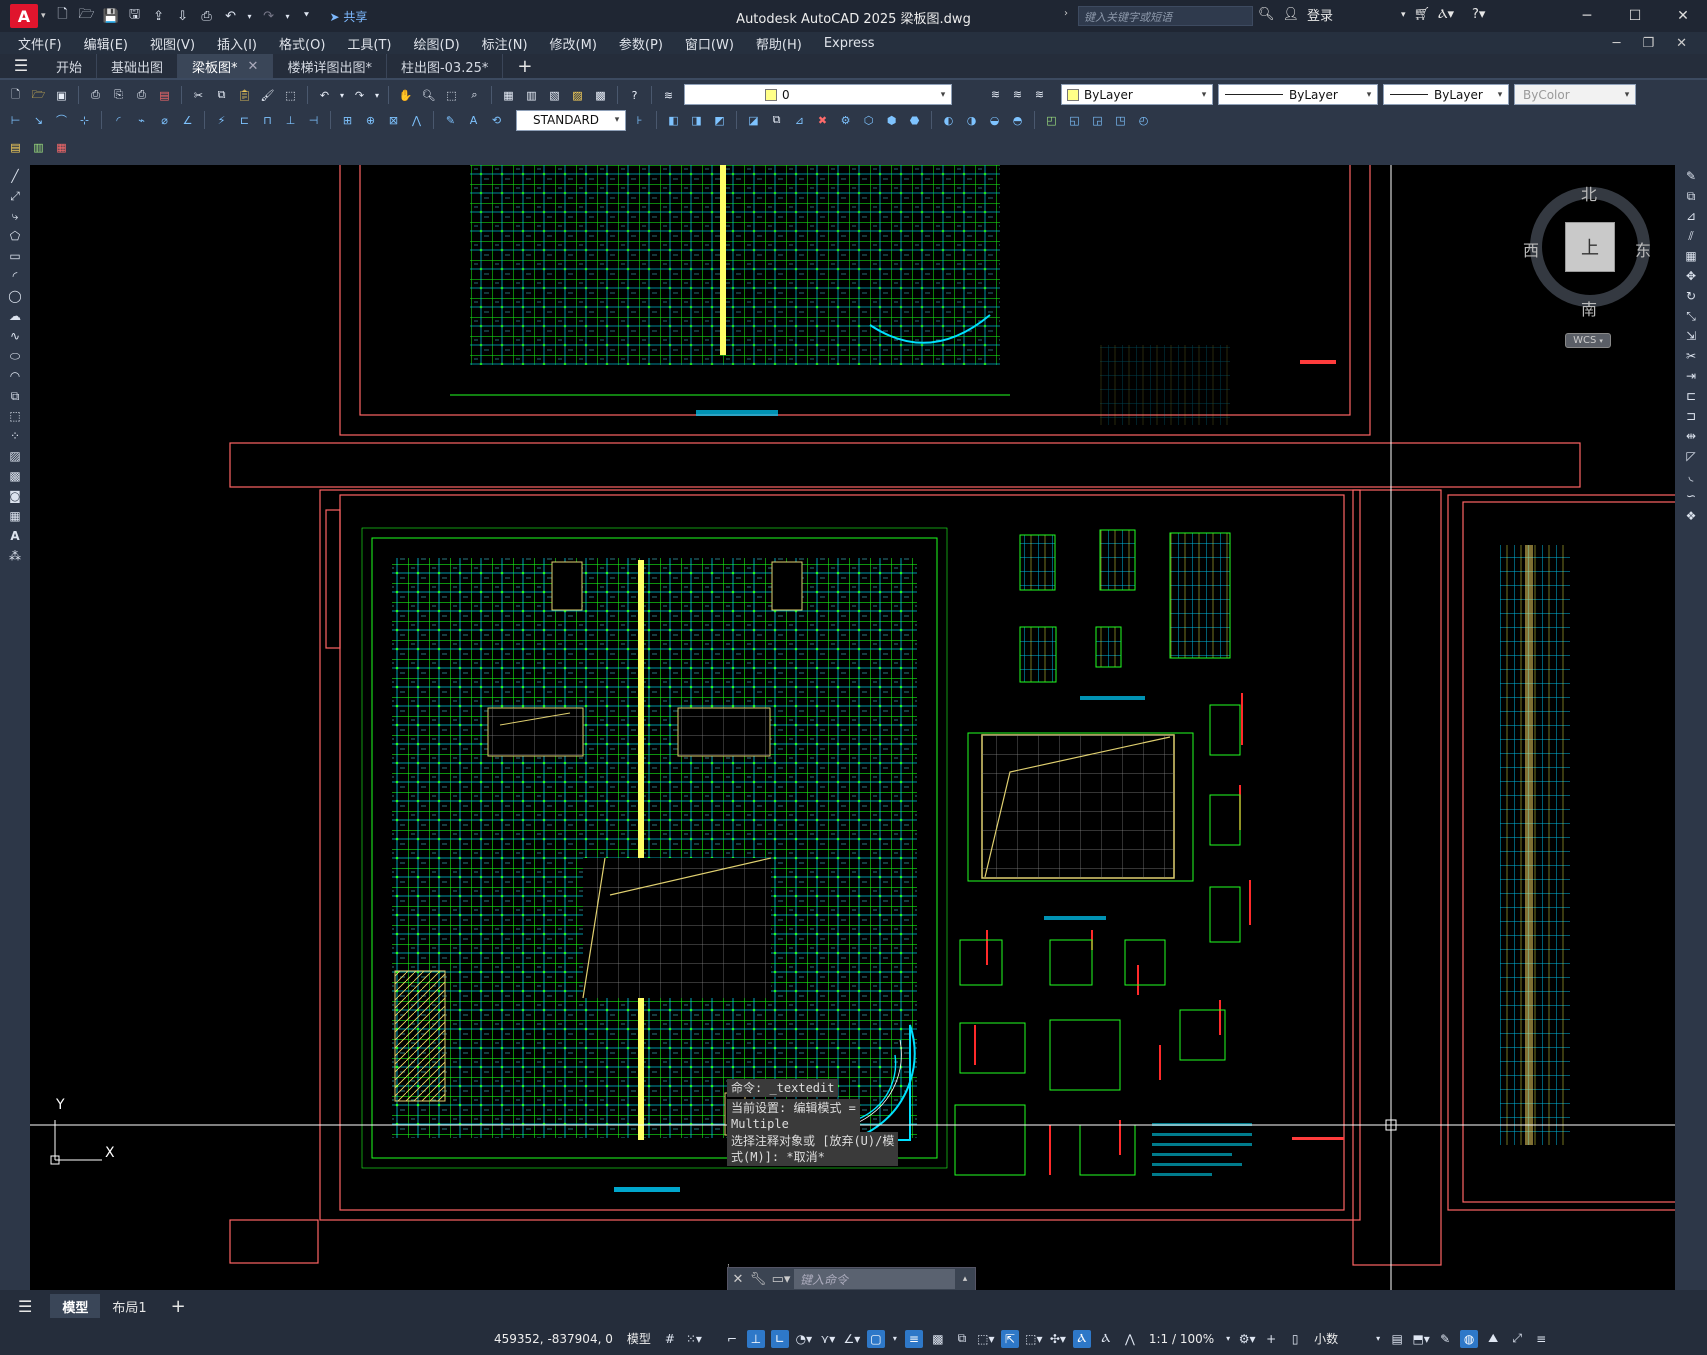 This screenshot has width=1707, height=1355. I want to click on 3d-osnap-icon: ⬚▾, so click(986, 1339).